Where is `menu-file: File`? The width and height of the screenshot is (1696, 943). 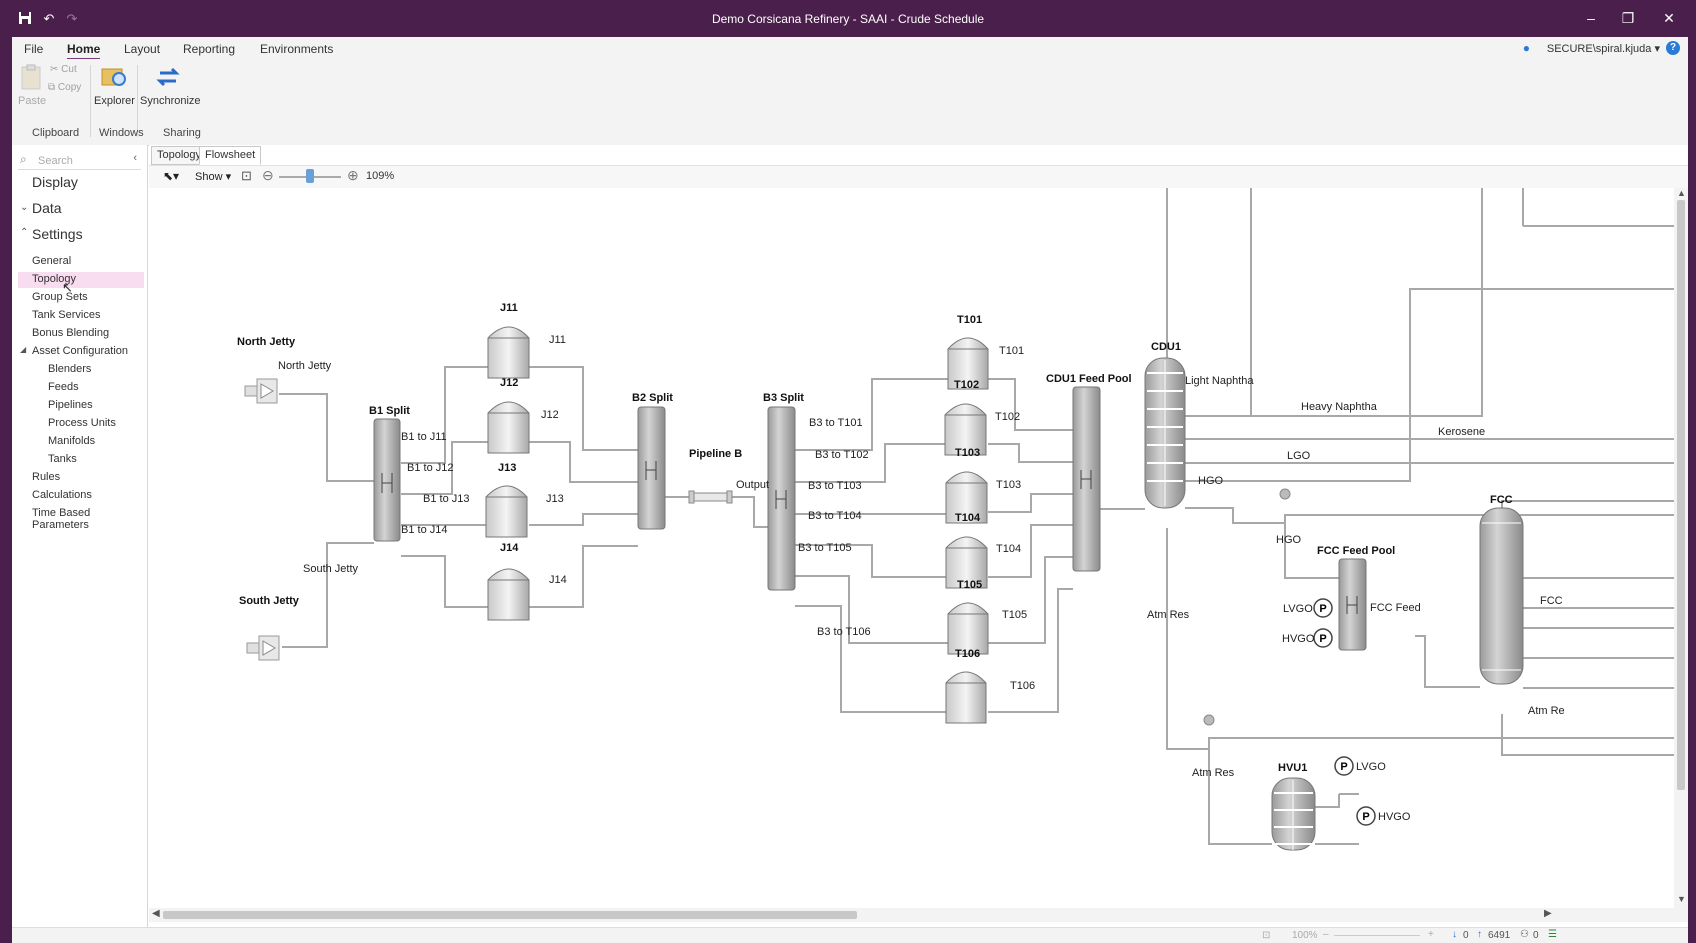 menu-file: File is located at coordinates (33, 49).